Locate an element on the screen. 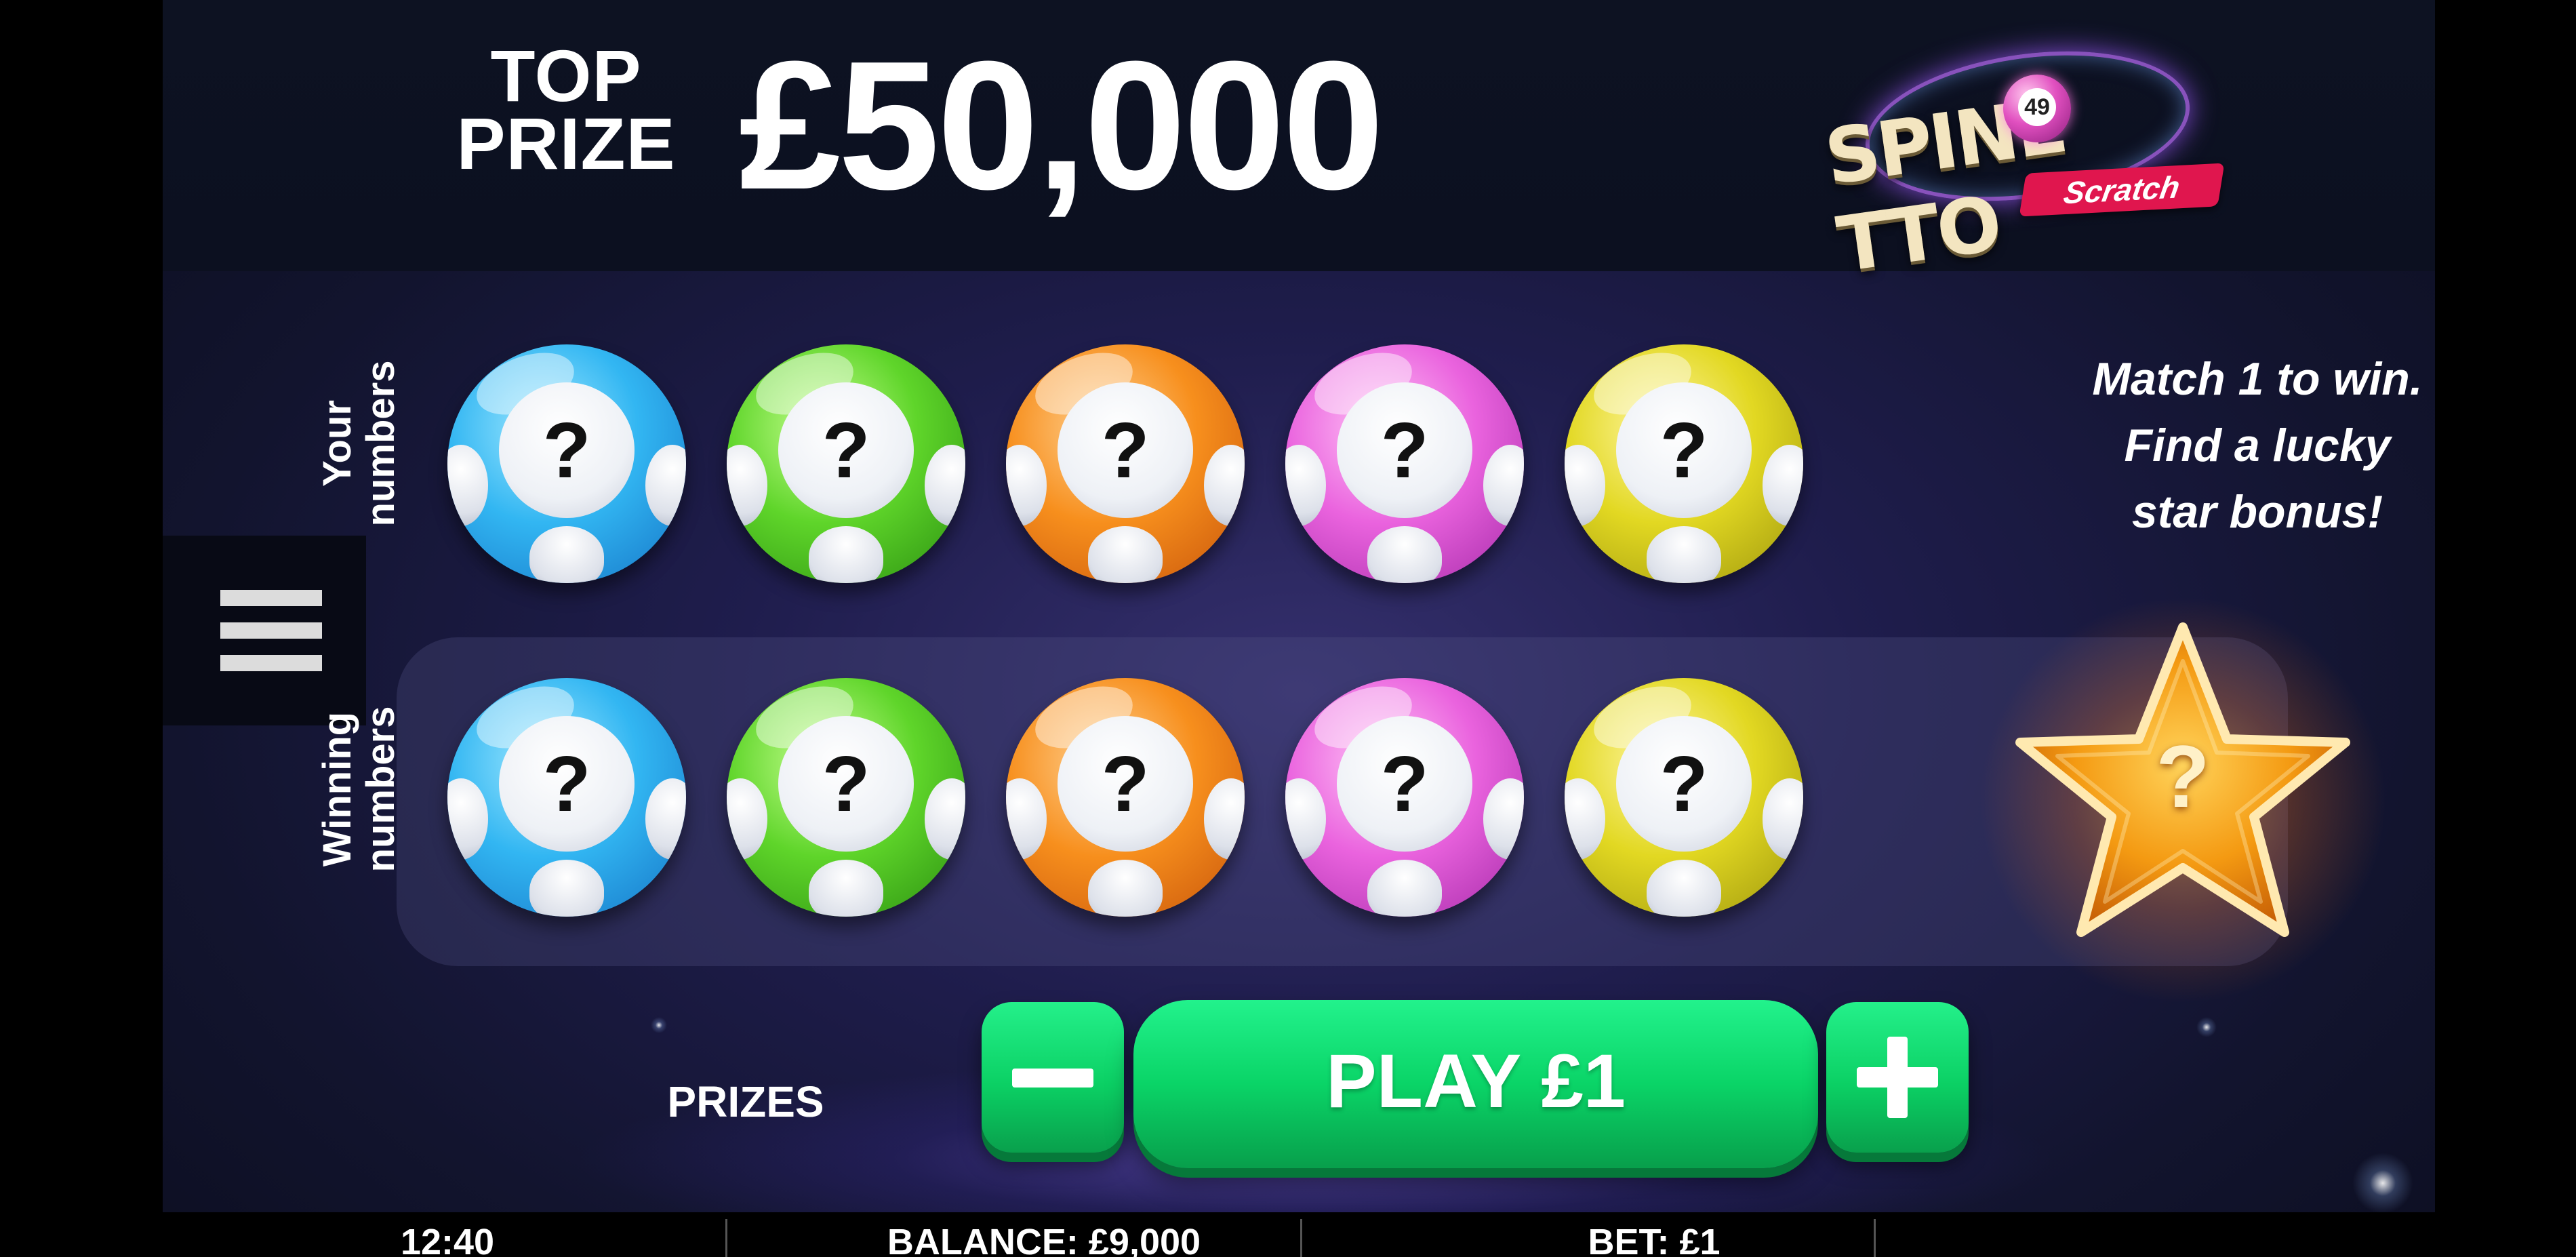  instructions-text: Match 1 to win. Find a lucky star bonus! is located at coordinates (2234, 445).